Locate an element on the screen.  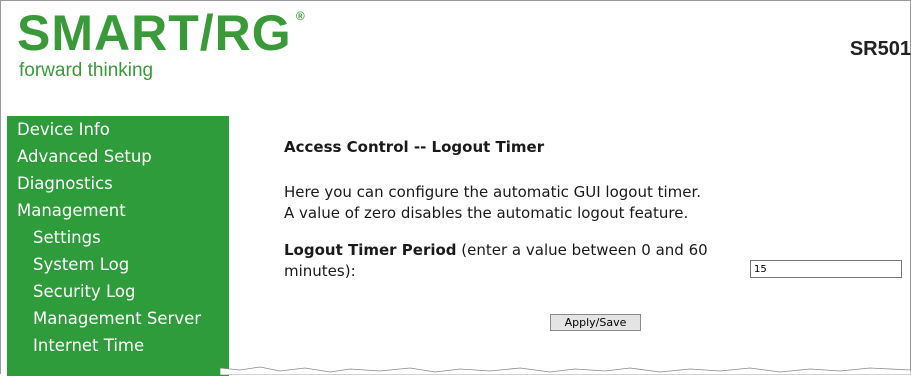
sidebar-item-management-server: Management Server is located at coordinates (118, 318).